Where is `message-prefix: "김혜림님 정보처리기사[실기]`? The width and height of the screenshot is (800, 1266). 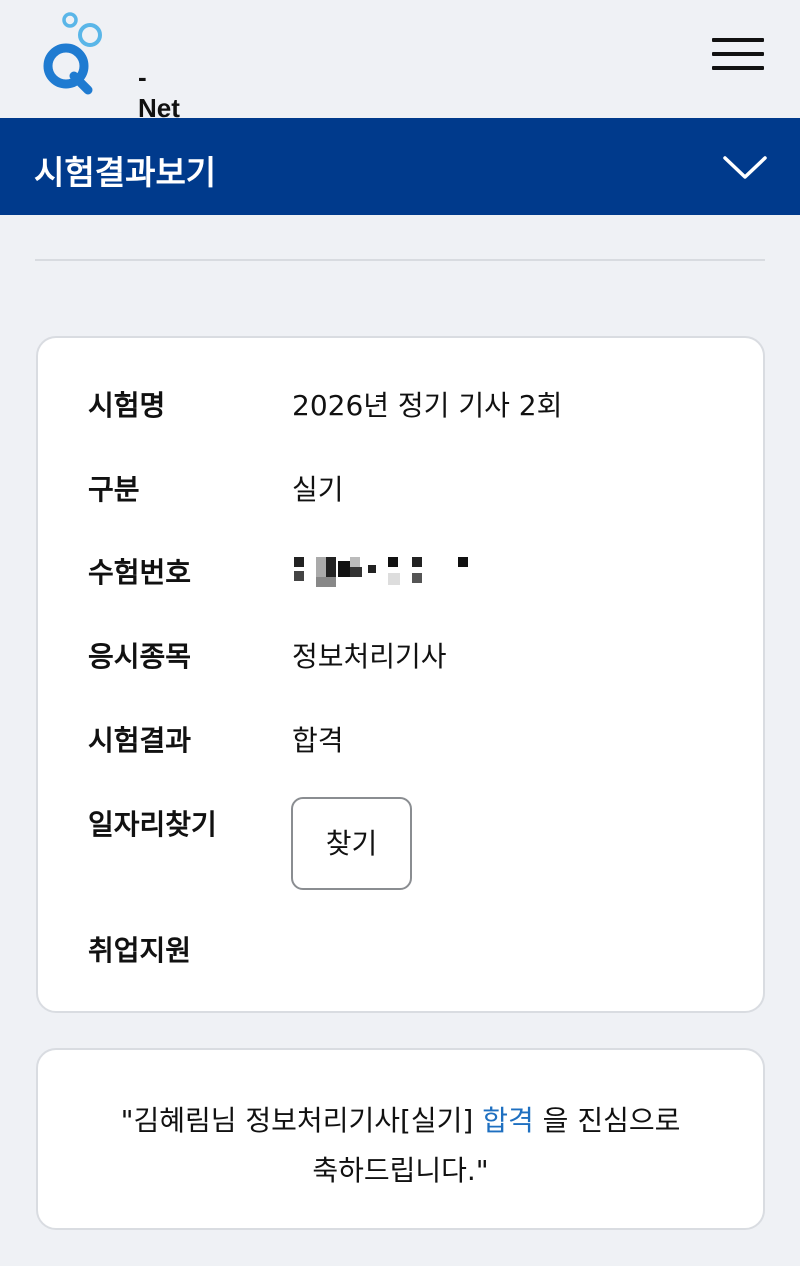
message-prefix: "김혜림님 정보처리기사[실기] is located at coordinates (301, 1120).